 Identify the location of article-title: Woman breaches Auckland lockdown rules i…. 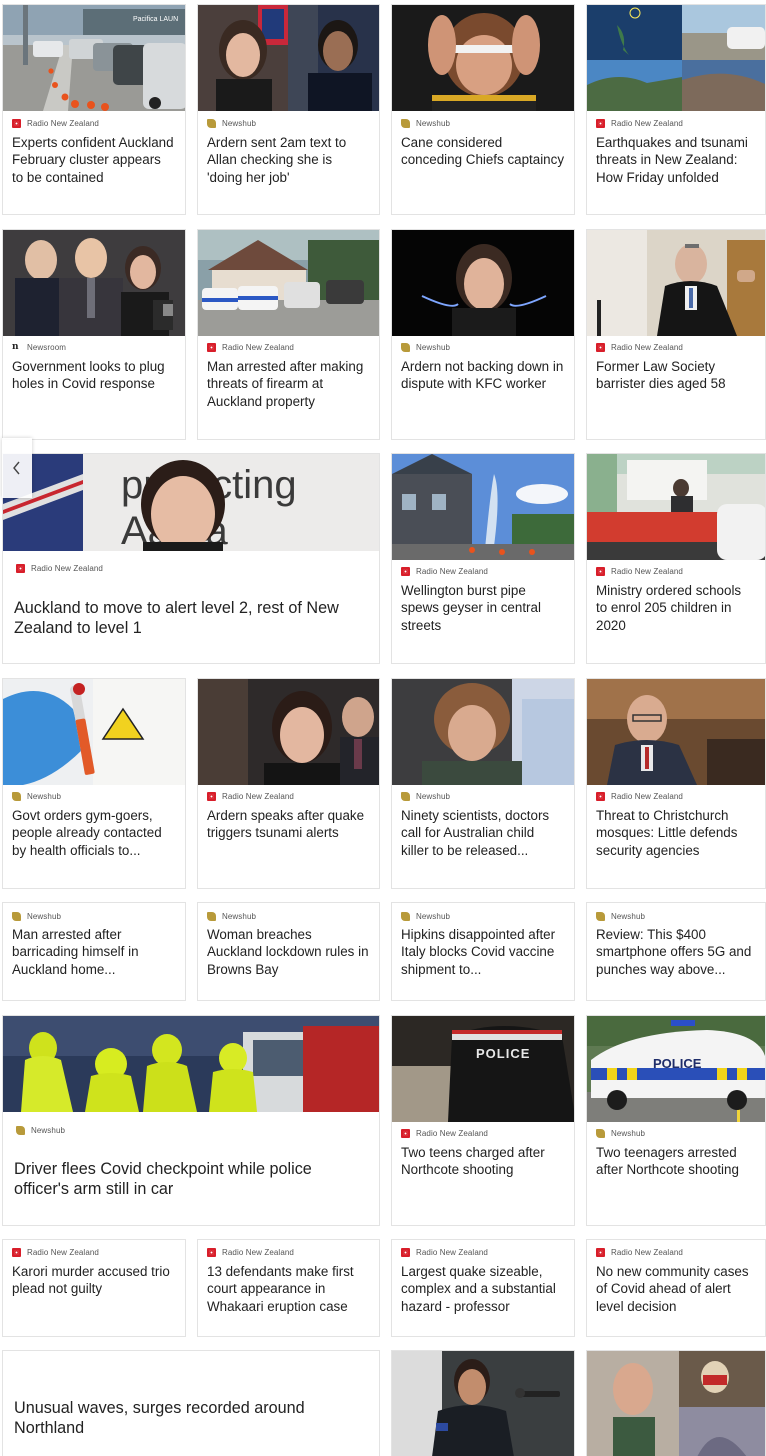
(288, 952).